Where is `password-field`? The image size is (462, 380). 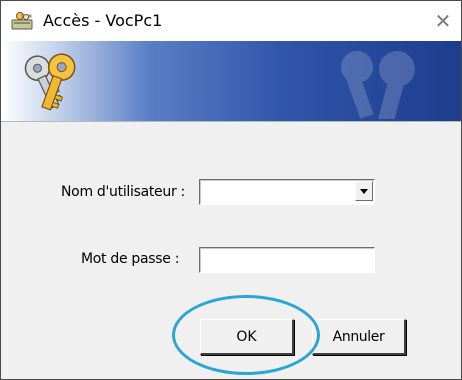 password-field is located at coordinates (287, 260).